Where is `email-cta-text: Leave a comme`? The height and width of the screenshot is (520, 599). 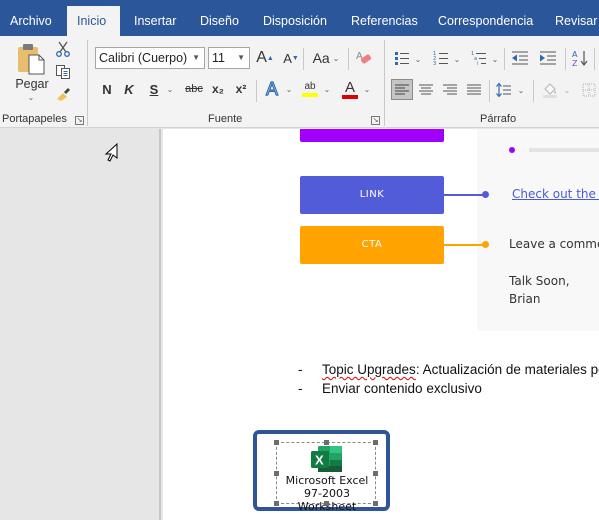 email-cta-text: Leave a comme is located at coordinates (554, 244).